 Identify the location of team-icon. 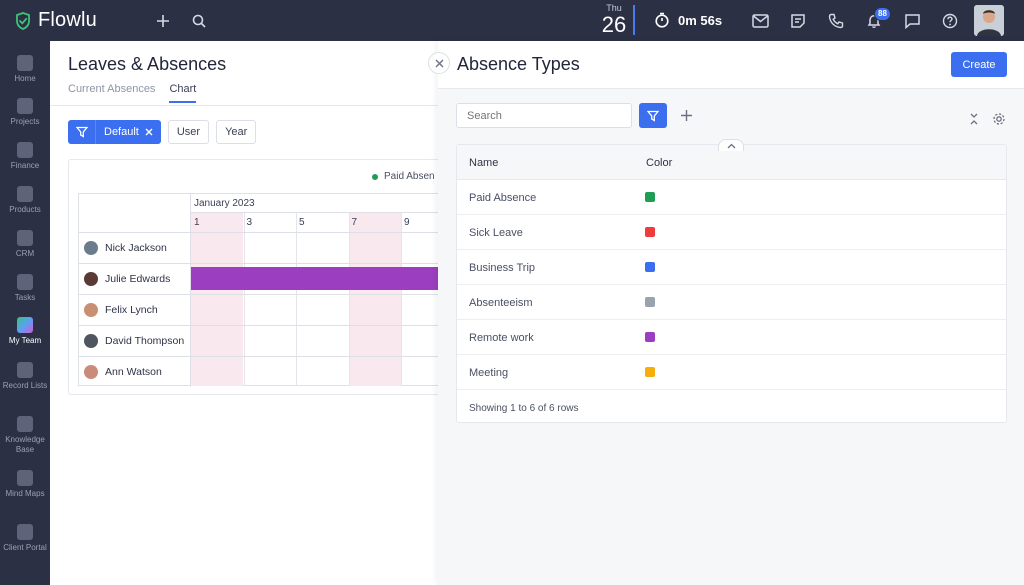
(25, 325).